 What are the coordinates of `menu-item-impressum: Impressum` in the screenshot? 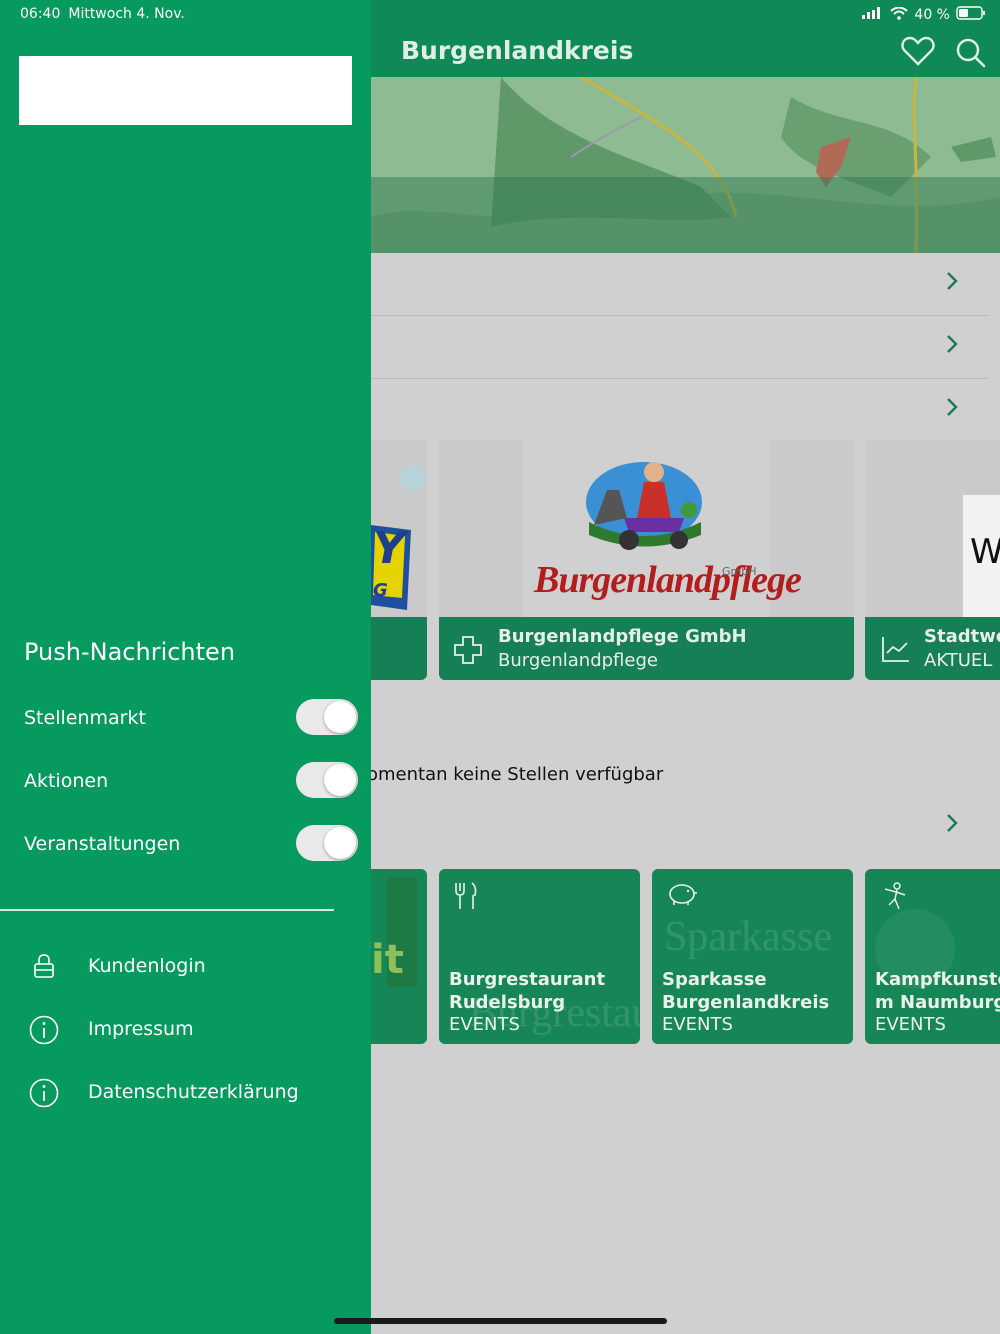 It's located at (188, 1030).